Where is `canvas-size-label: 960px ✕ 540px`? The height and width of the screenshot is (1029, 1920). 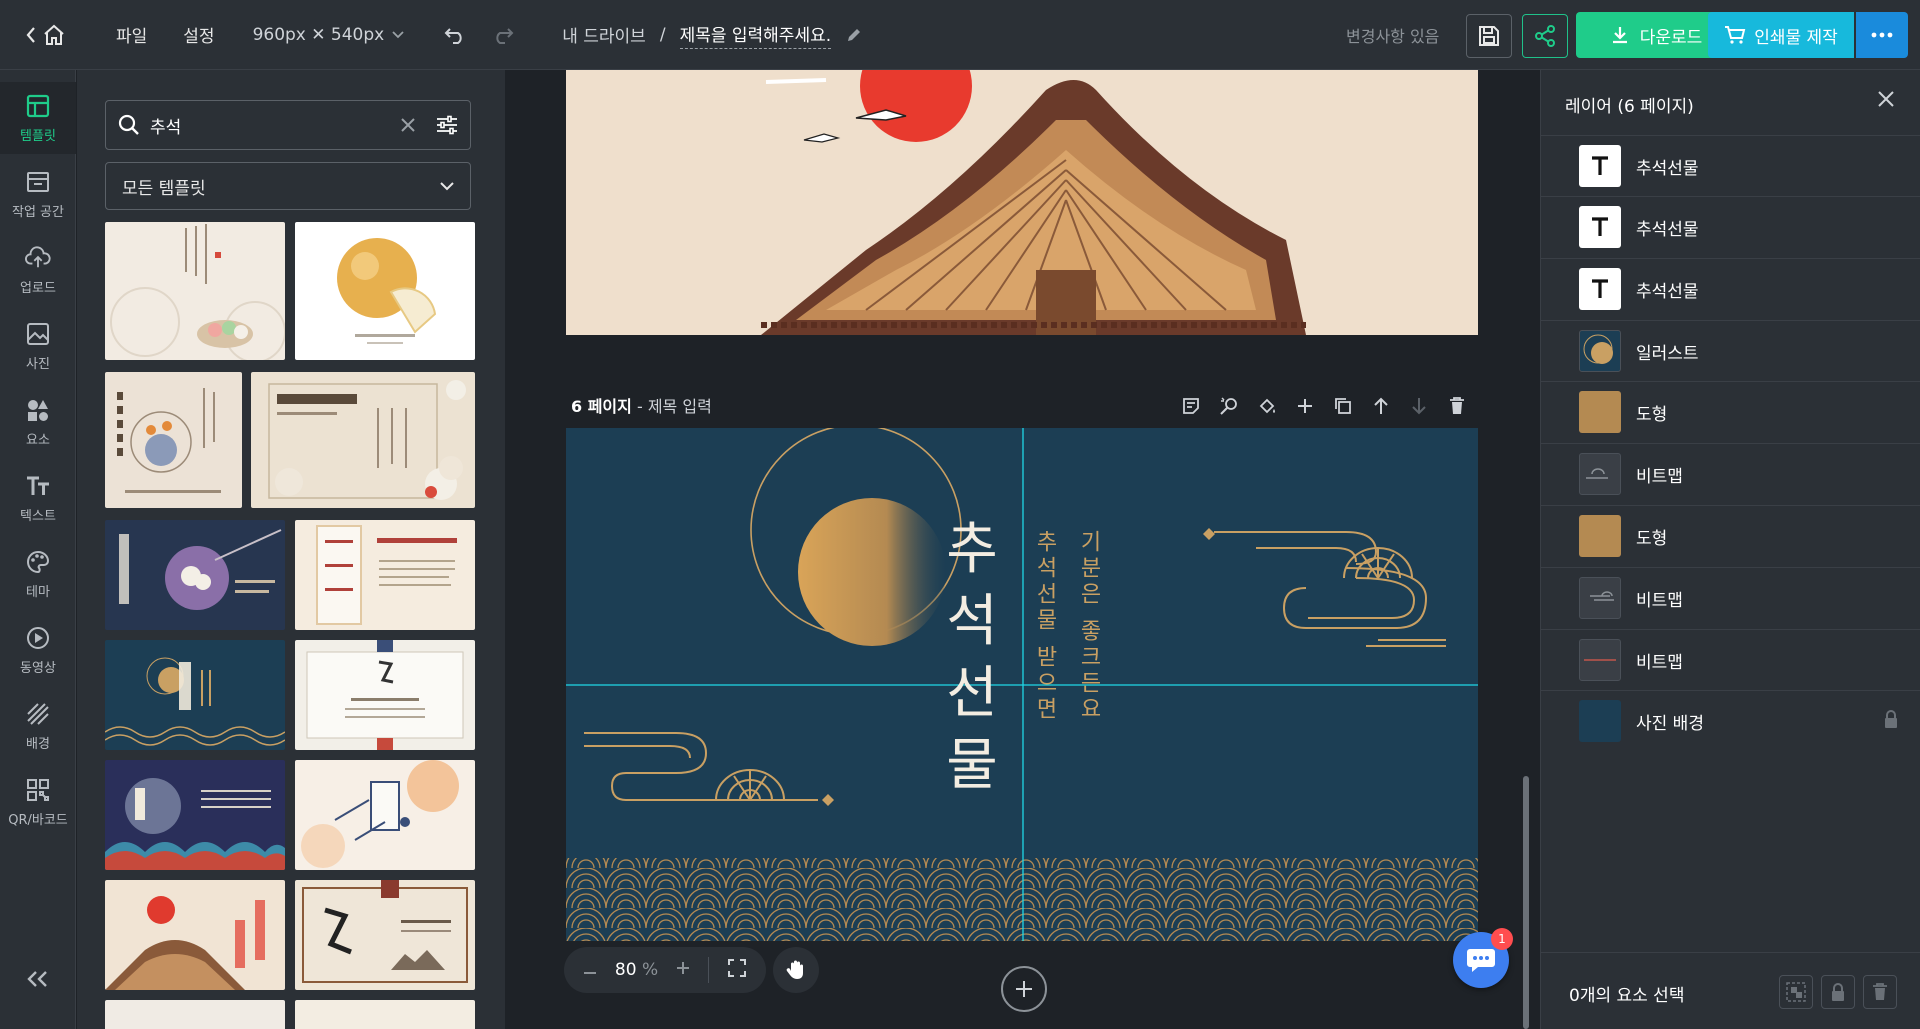
canvas-size-label: 960px ✕ 540px is located at coordinates (318, 34).